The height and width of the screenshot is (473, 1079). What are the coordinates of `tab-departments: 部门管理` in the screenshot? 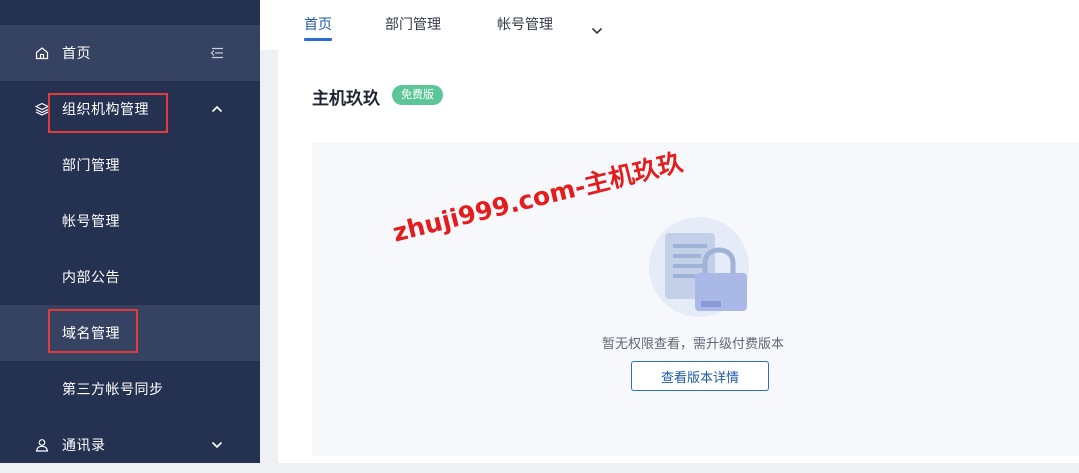 It's located at (413, 24).